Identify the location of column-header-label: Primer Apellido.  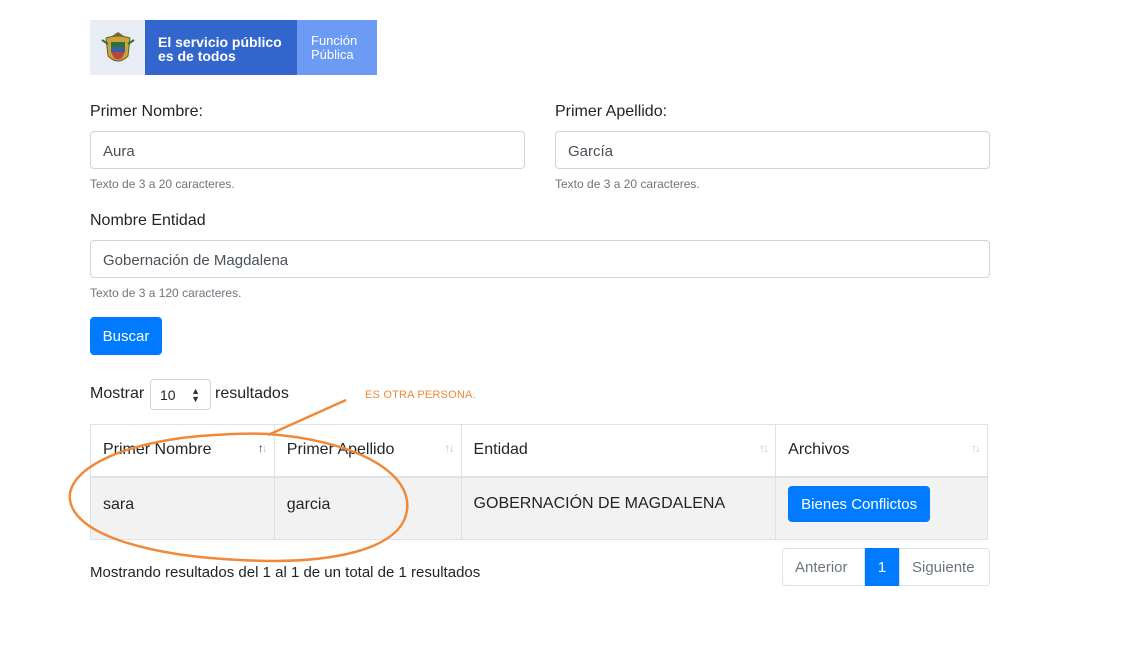
(340, 449).